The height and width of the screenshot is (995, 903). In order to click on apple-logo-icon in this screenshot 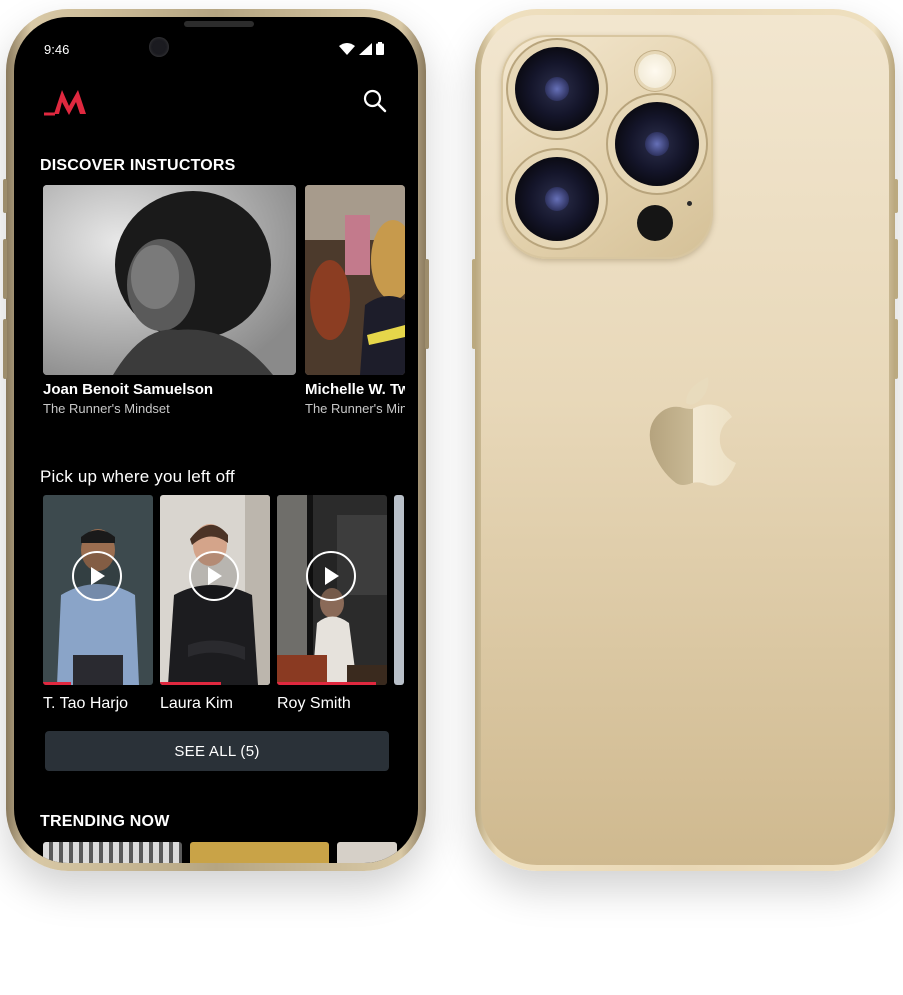, I will do `click(692, 431)`.